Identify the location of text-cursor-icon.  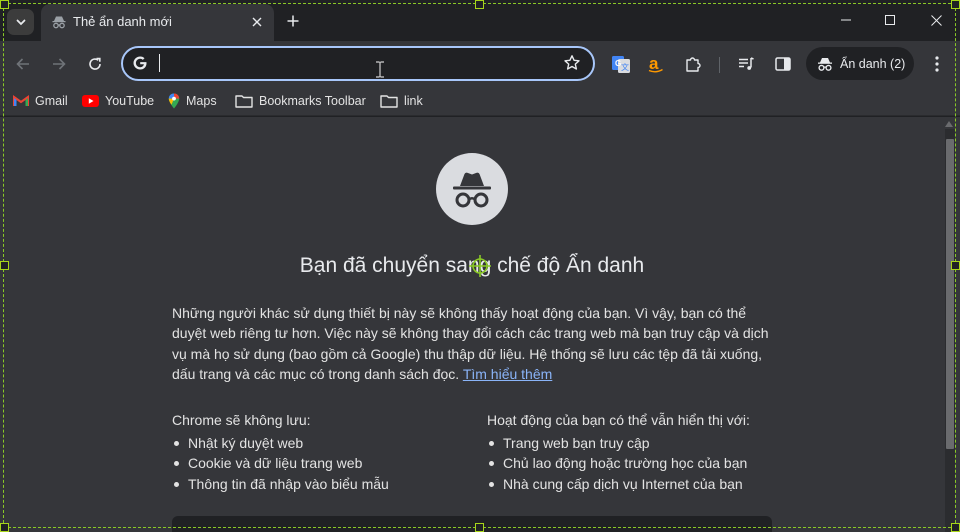
(380, 69).